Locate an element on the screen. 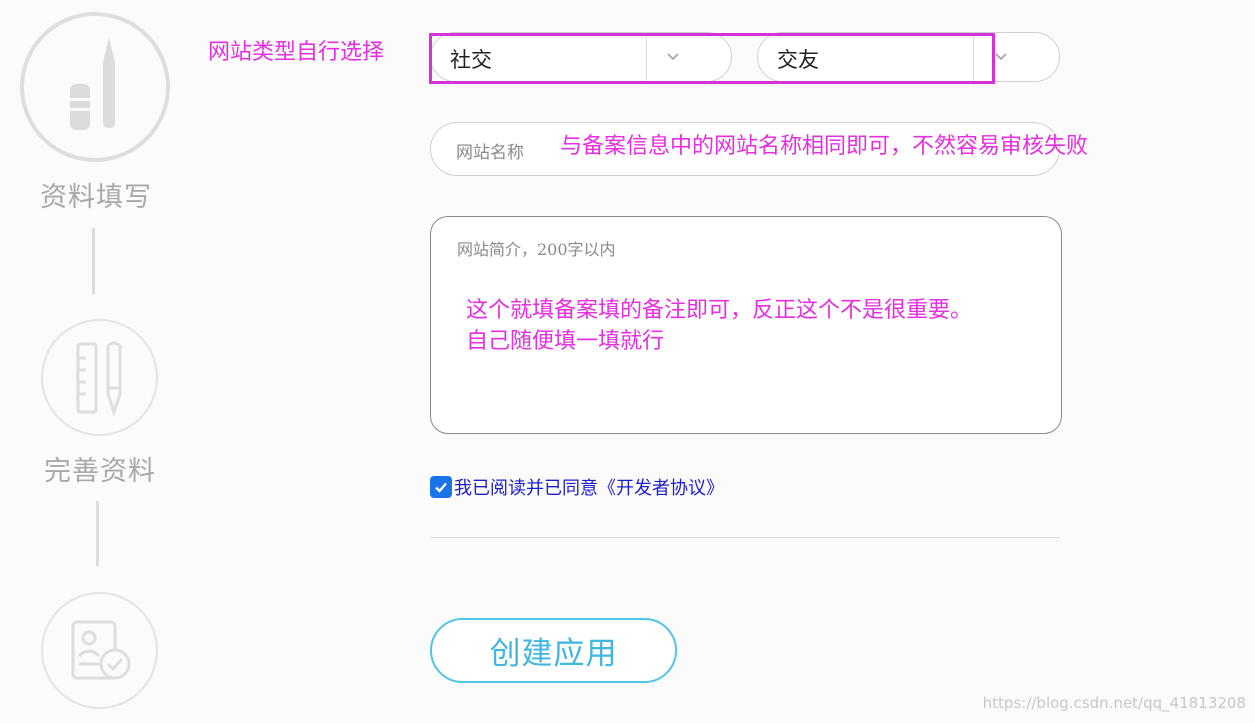  agreement-row: 我已阅读并已同意《开发者协议》 is located at coordinates (577, 487).